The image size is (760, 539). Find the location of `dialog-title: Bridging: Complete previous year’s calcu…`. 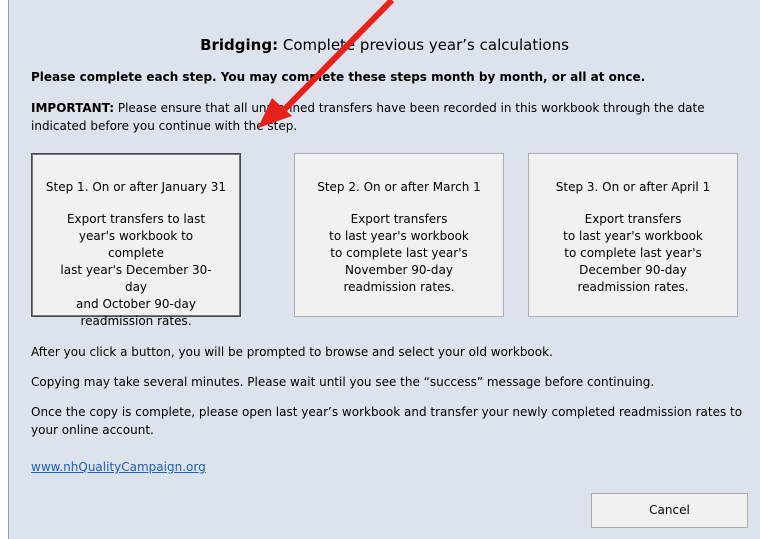

dialog-title: Bridging: Complete previous year’s calcu… is located at coordinates (384, 45).